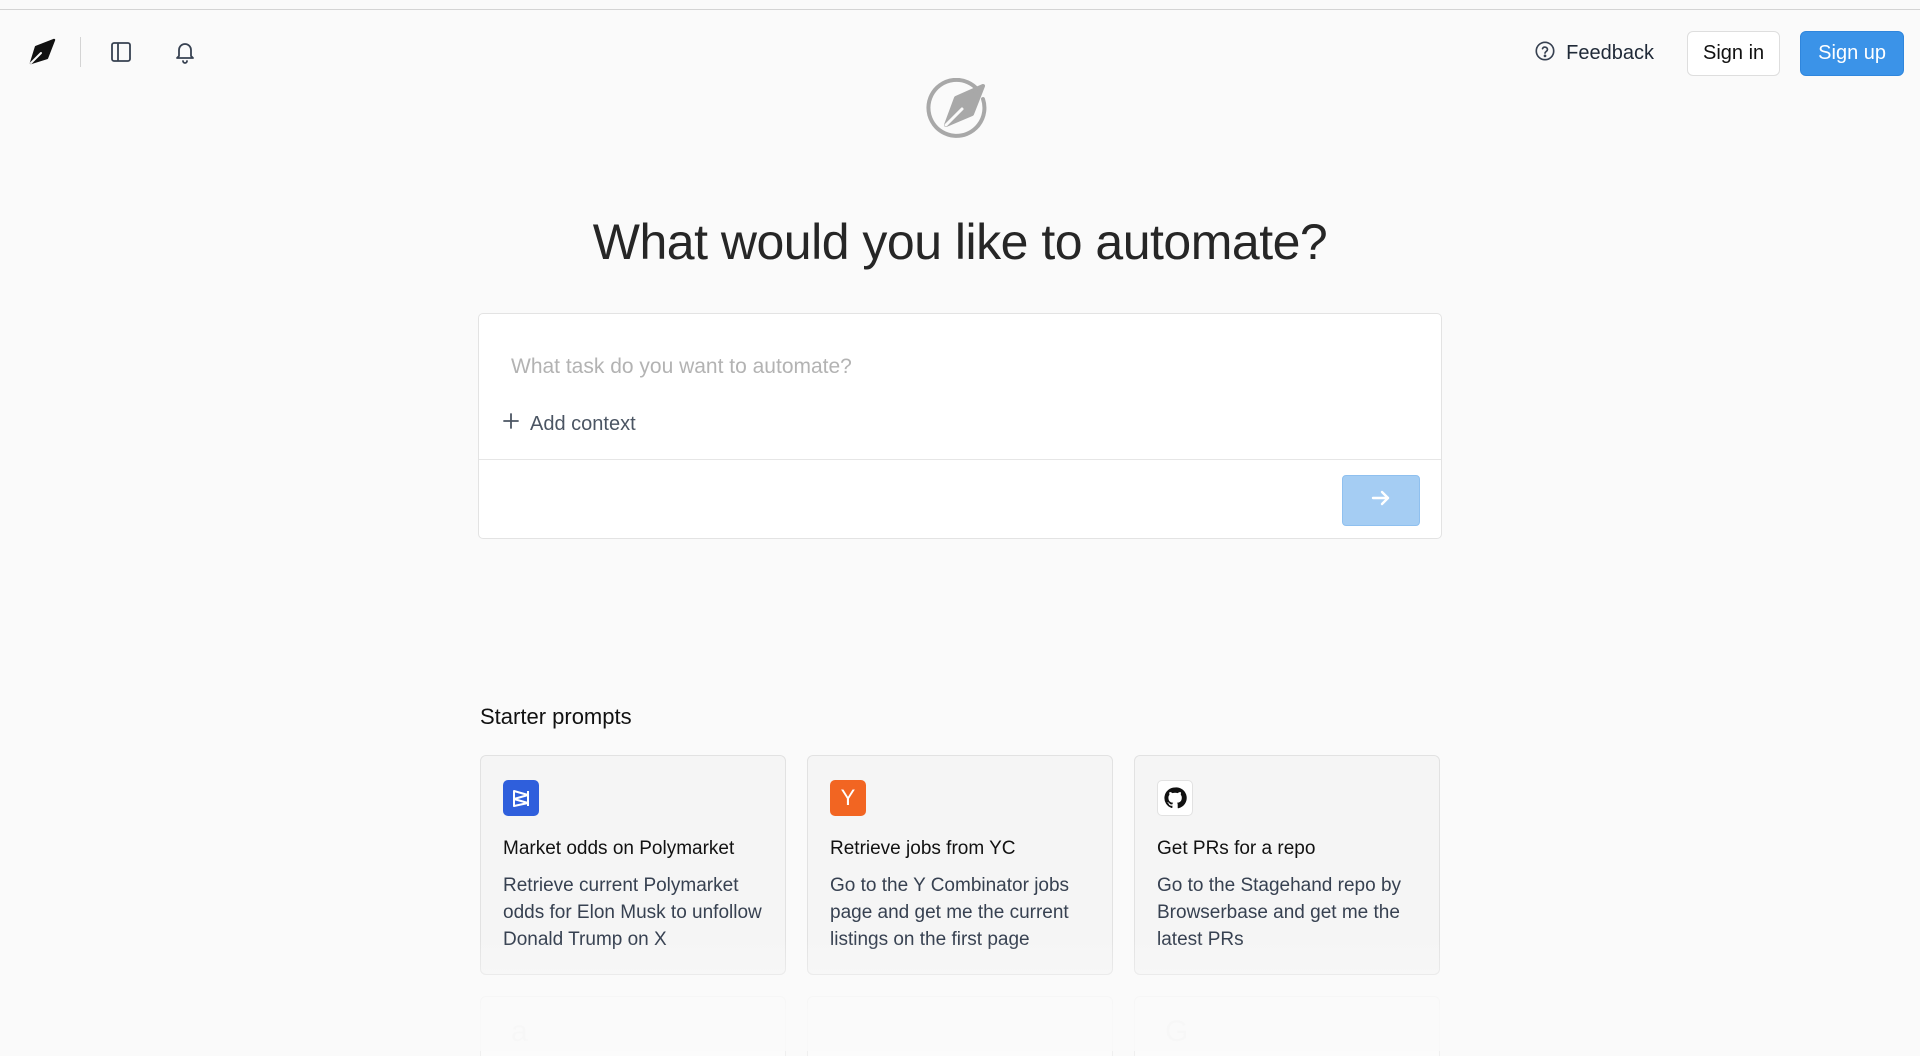  What do you see at coordinates (960, 5) in the screenshot?
I see `window-top-border` at bounding box center [960, 5].